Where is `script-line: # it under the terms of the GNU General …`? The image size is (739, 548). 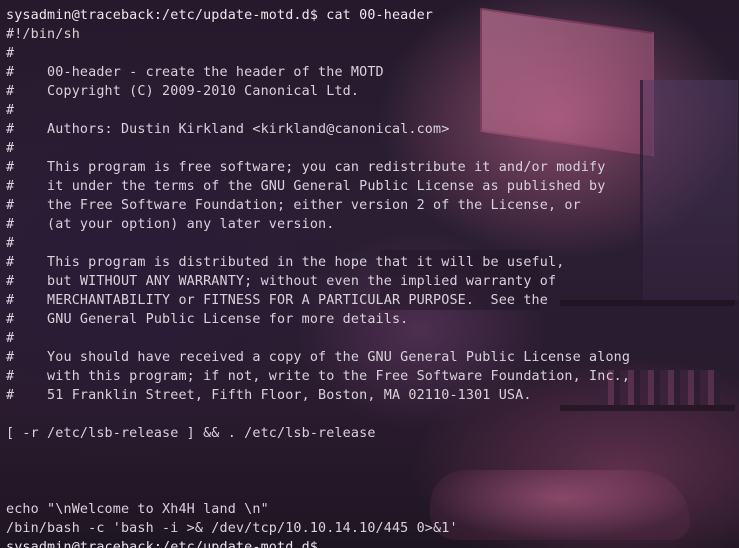
script-line: # it under the terms of the GNU General … is located at coordinates (306, 186).